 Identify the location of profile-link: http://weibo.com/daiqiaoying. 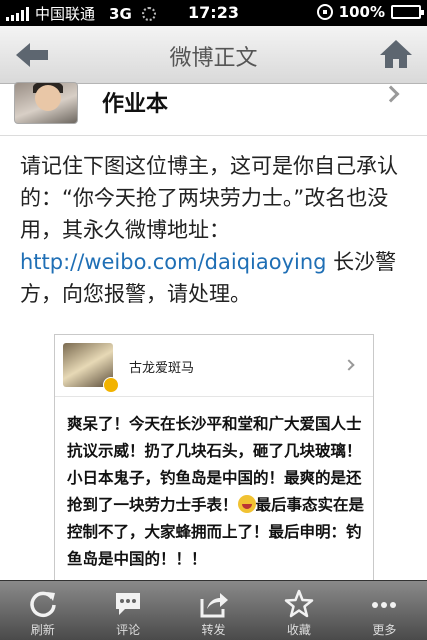
(173, 262).